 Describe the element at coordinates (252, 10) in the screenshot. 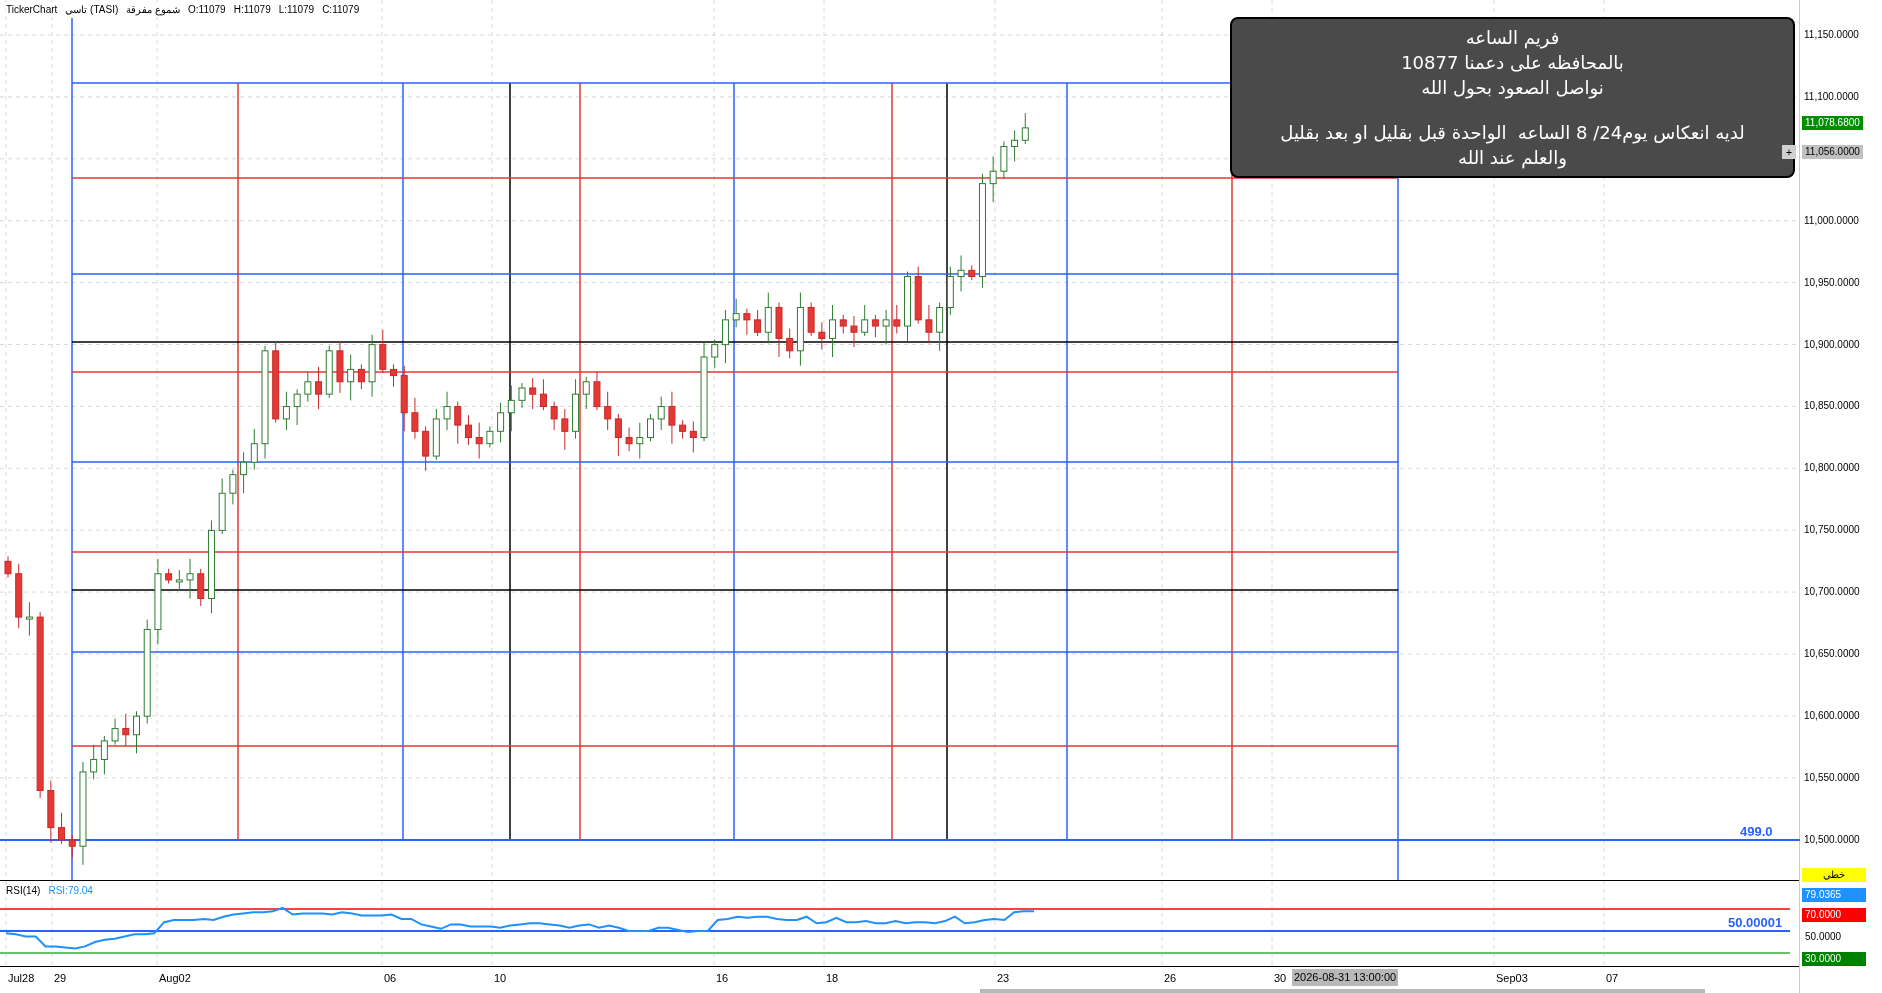

I see `chart-info-text: H:11079` at that location.